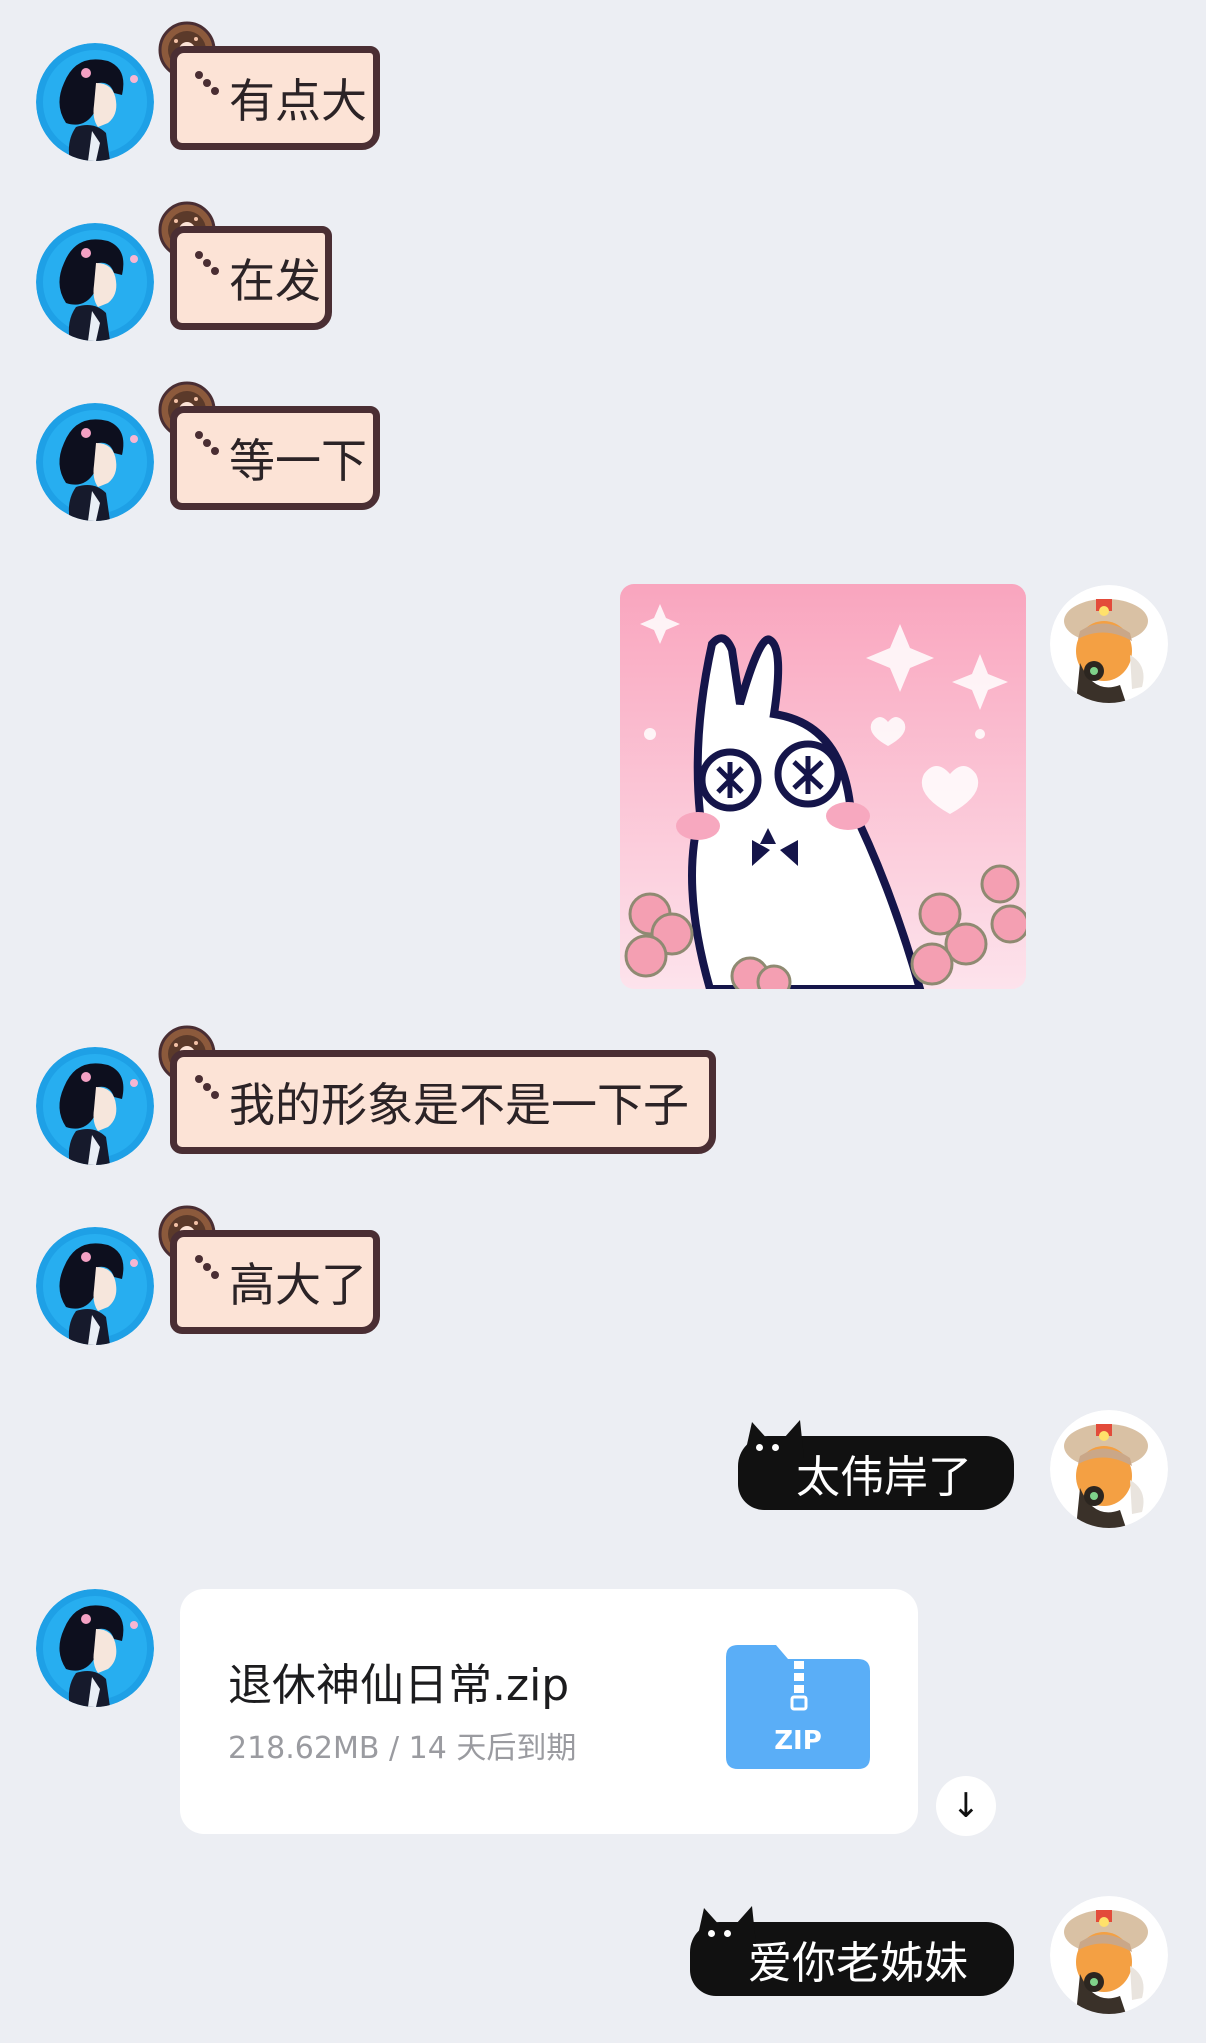  I want to click on message-text: 在发, so click(275, 281).